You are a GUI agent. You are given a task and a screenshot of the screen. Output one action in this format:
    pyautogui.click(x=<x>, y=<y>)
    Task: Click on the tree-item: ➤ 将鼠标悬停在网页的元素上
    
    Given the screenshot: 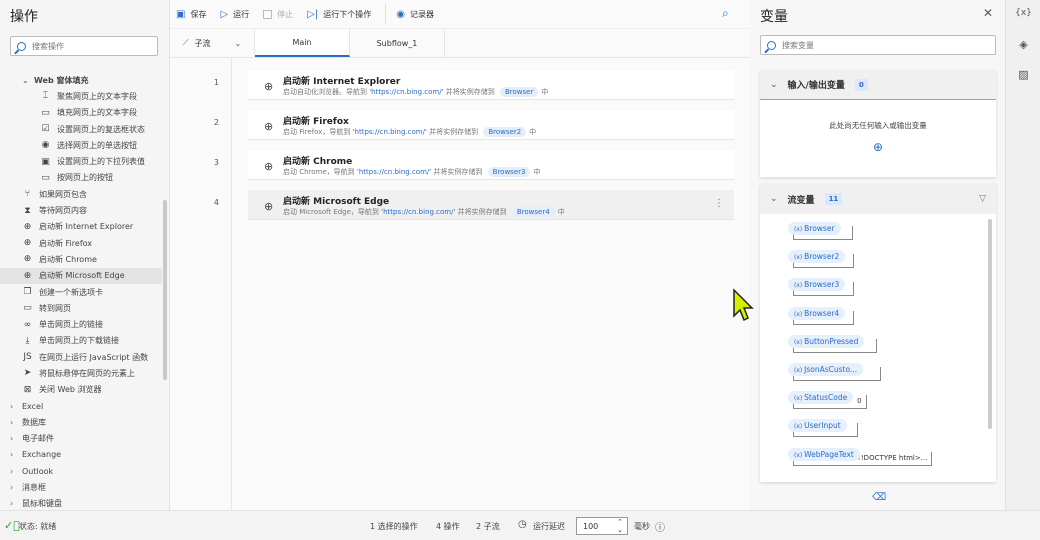 What is the action you would take?
    pyautogui.click(x=81, y=373)
    